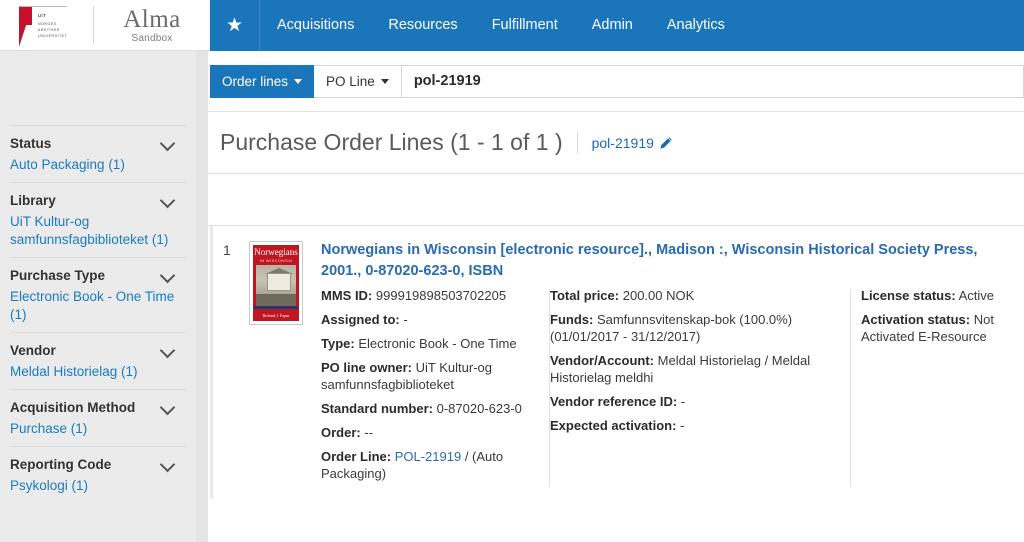 The height and width of the screenshot is (542, 1024). I want to click on cover-author: Richard J. Fapso, so click(276, 315).